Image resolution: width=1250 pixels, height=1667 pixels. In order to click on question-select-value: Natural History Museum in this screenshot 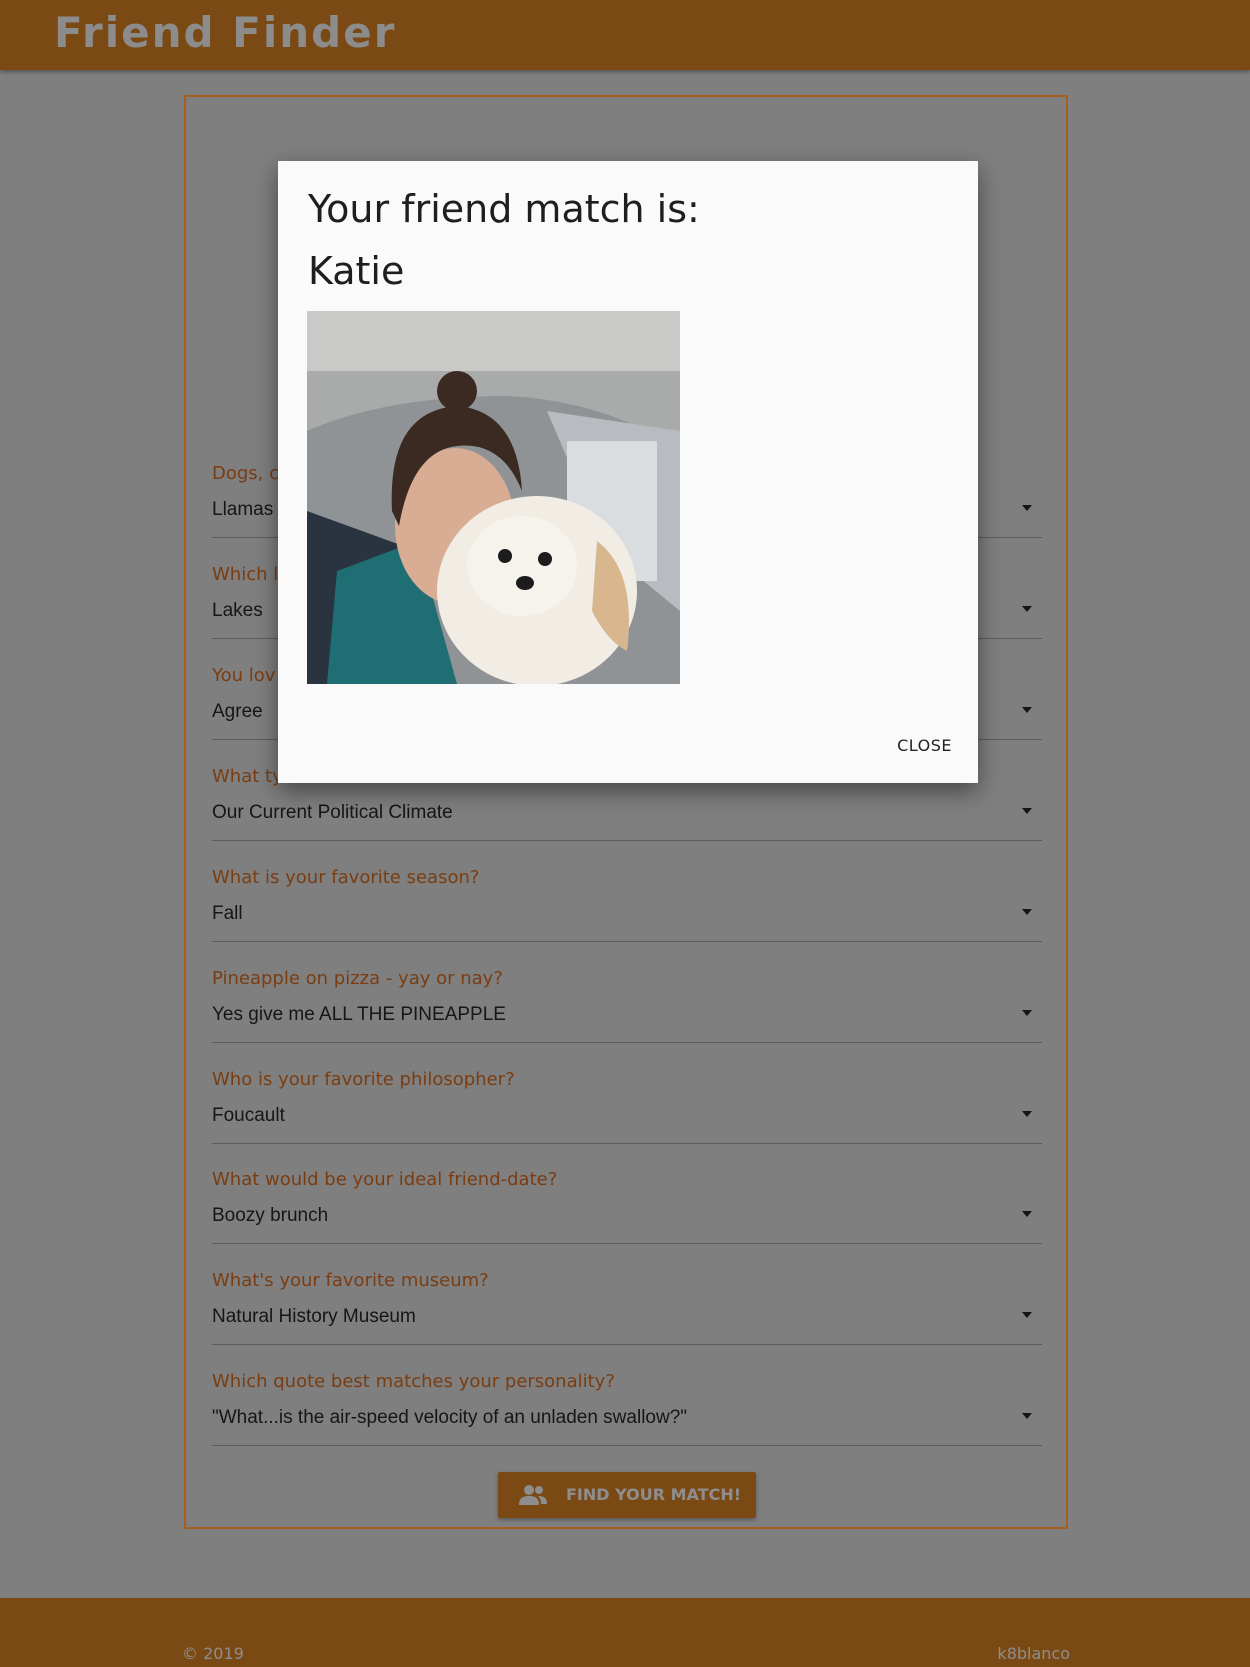, I will do `click(314, 1317)`.